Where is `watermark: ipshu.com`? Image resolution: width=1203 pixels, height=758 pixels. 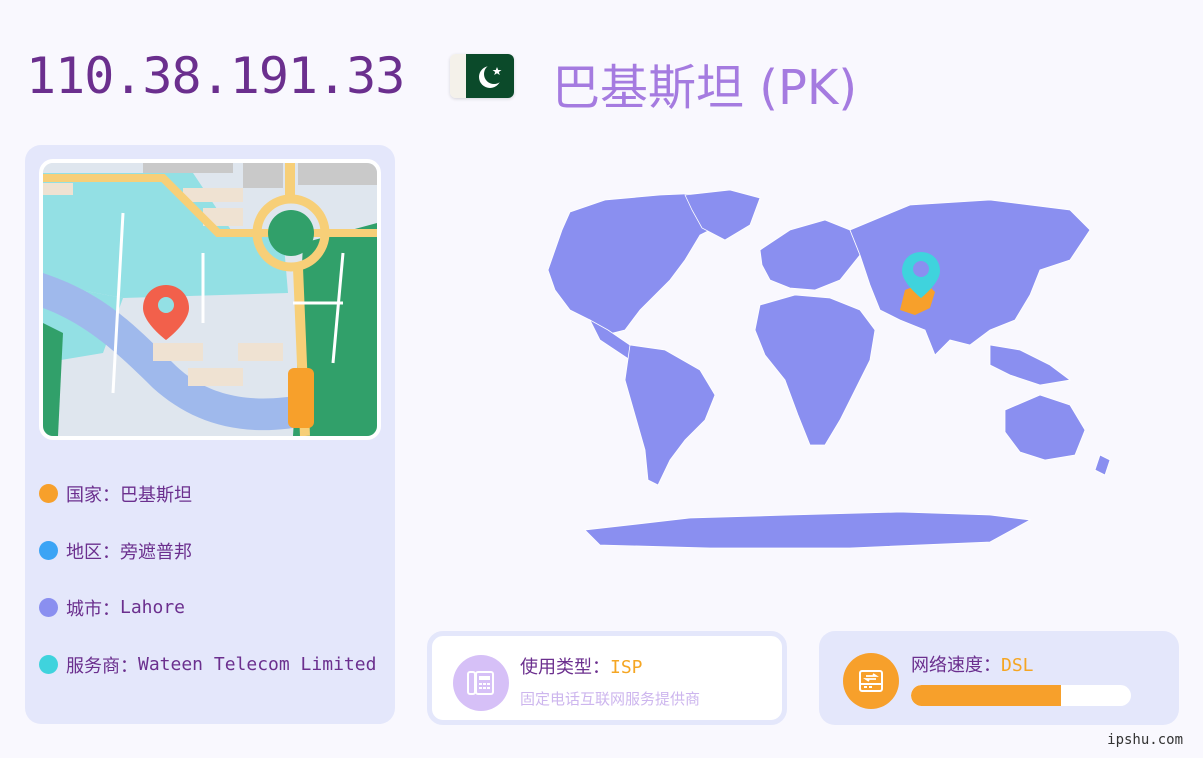
watermark: ipshu.com is located at coordinates (1145, 740).